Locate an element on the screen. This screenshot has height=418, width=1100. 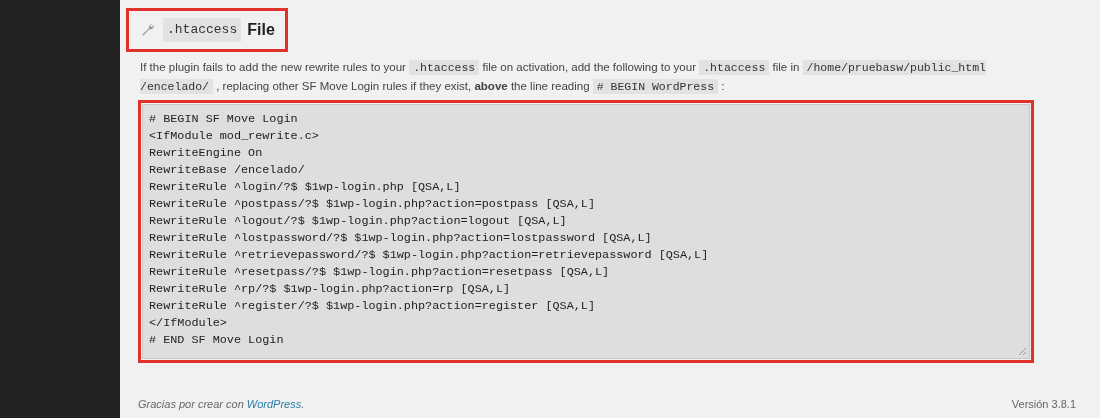
heading-title: File is located at coordinates (261, 30).